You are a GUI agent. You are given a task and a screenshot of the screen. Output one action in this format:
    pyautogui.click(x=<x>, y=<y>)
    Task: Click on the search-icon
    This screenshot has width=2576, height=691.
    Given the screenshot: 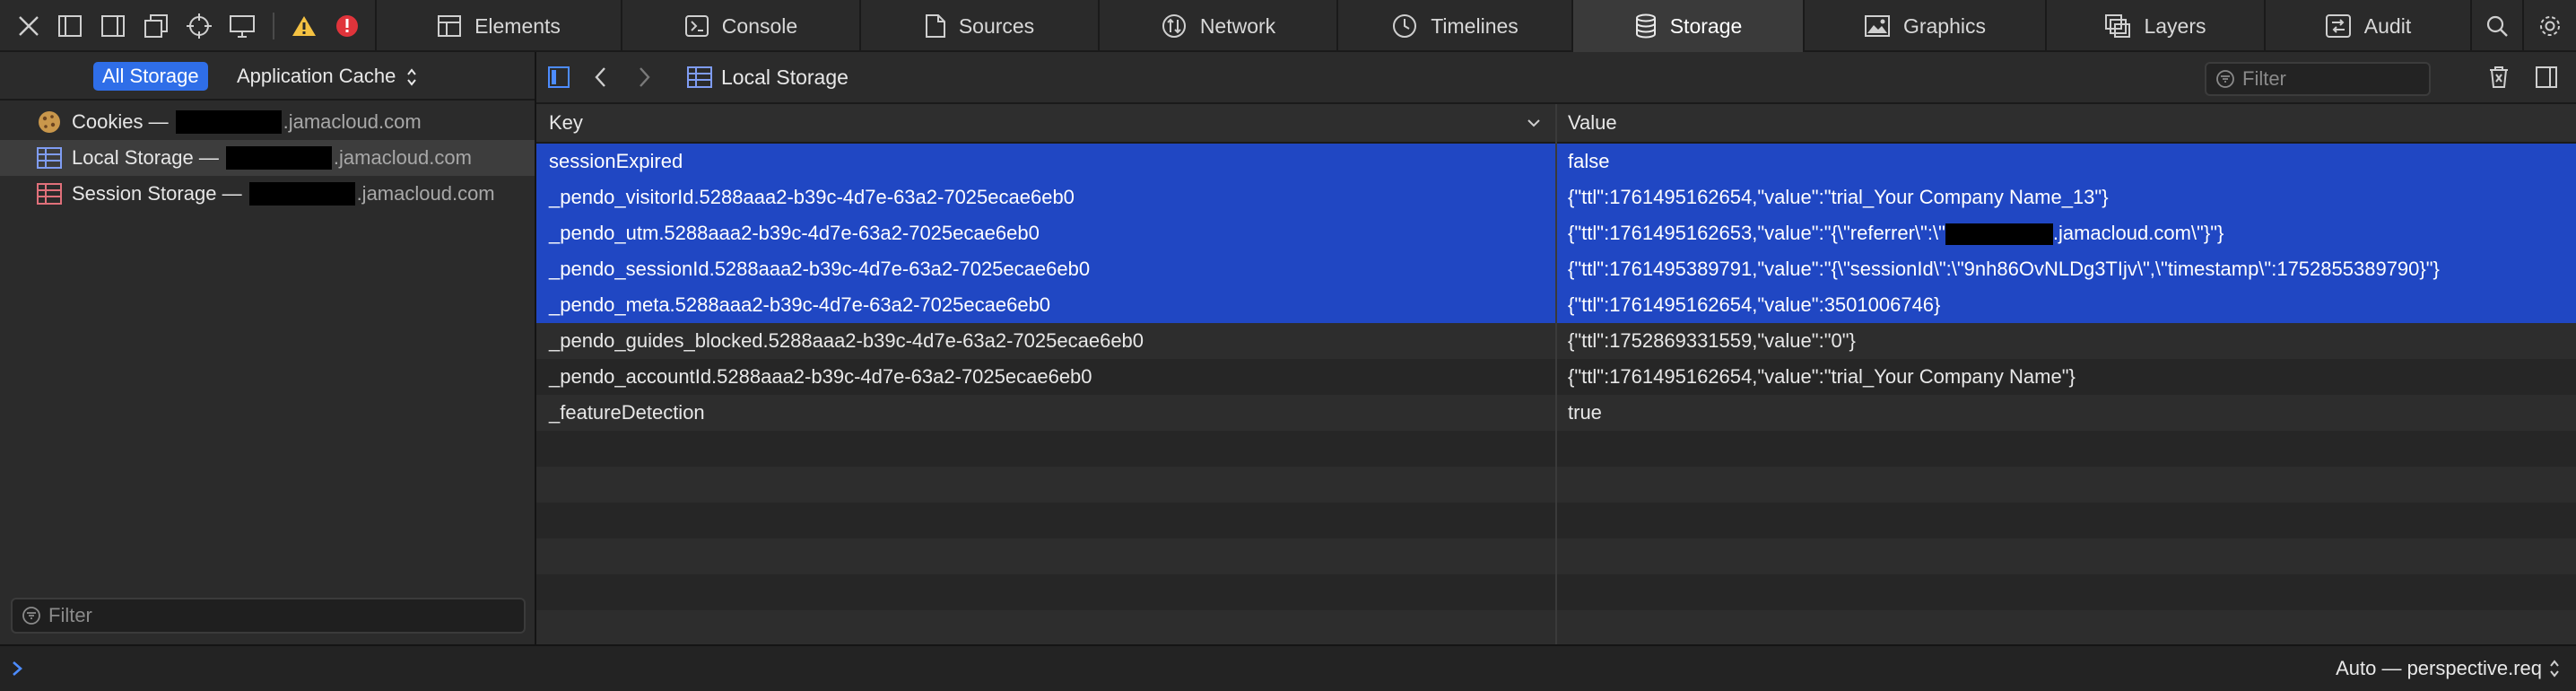 What is the action you would take?
    pyautogui.click(x=2497, y=26)
    